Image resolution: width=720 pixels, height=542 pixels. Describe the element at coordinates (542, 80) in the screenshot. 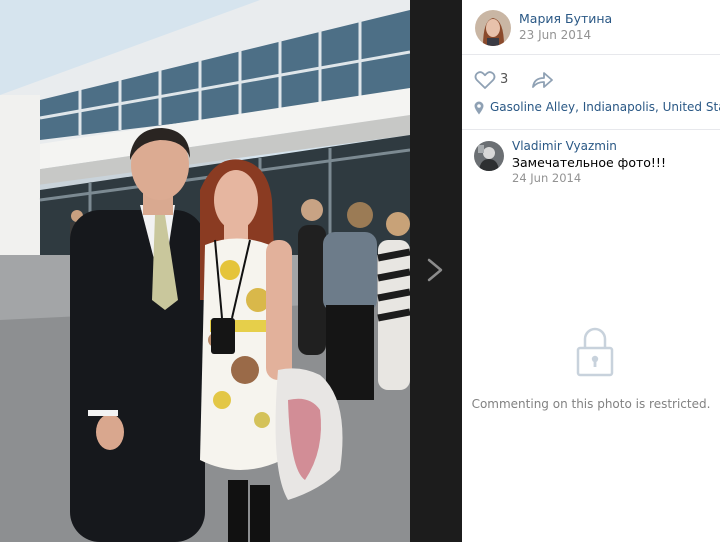

I see `share-arrow-icon` at that location.